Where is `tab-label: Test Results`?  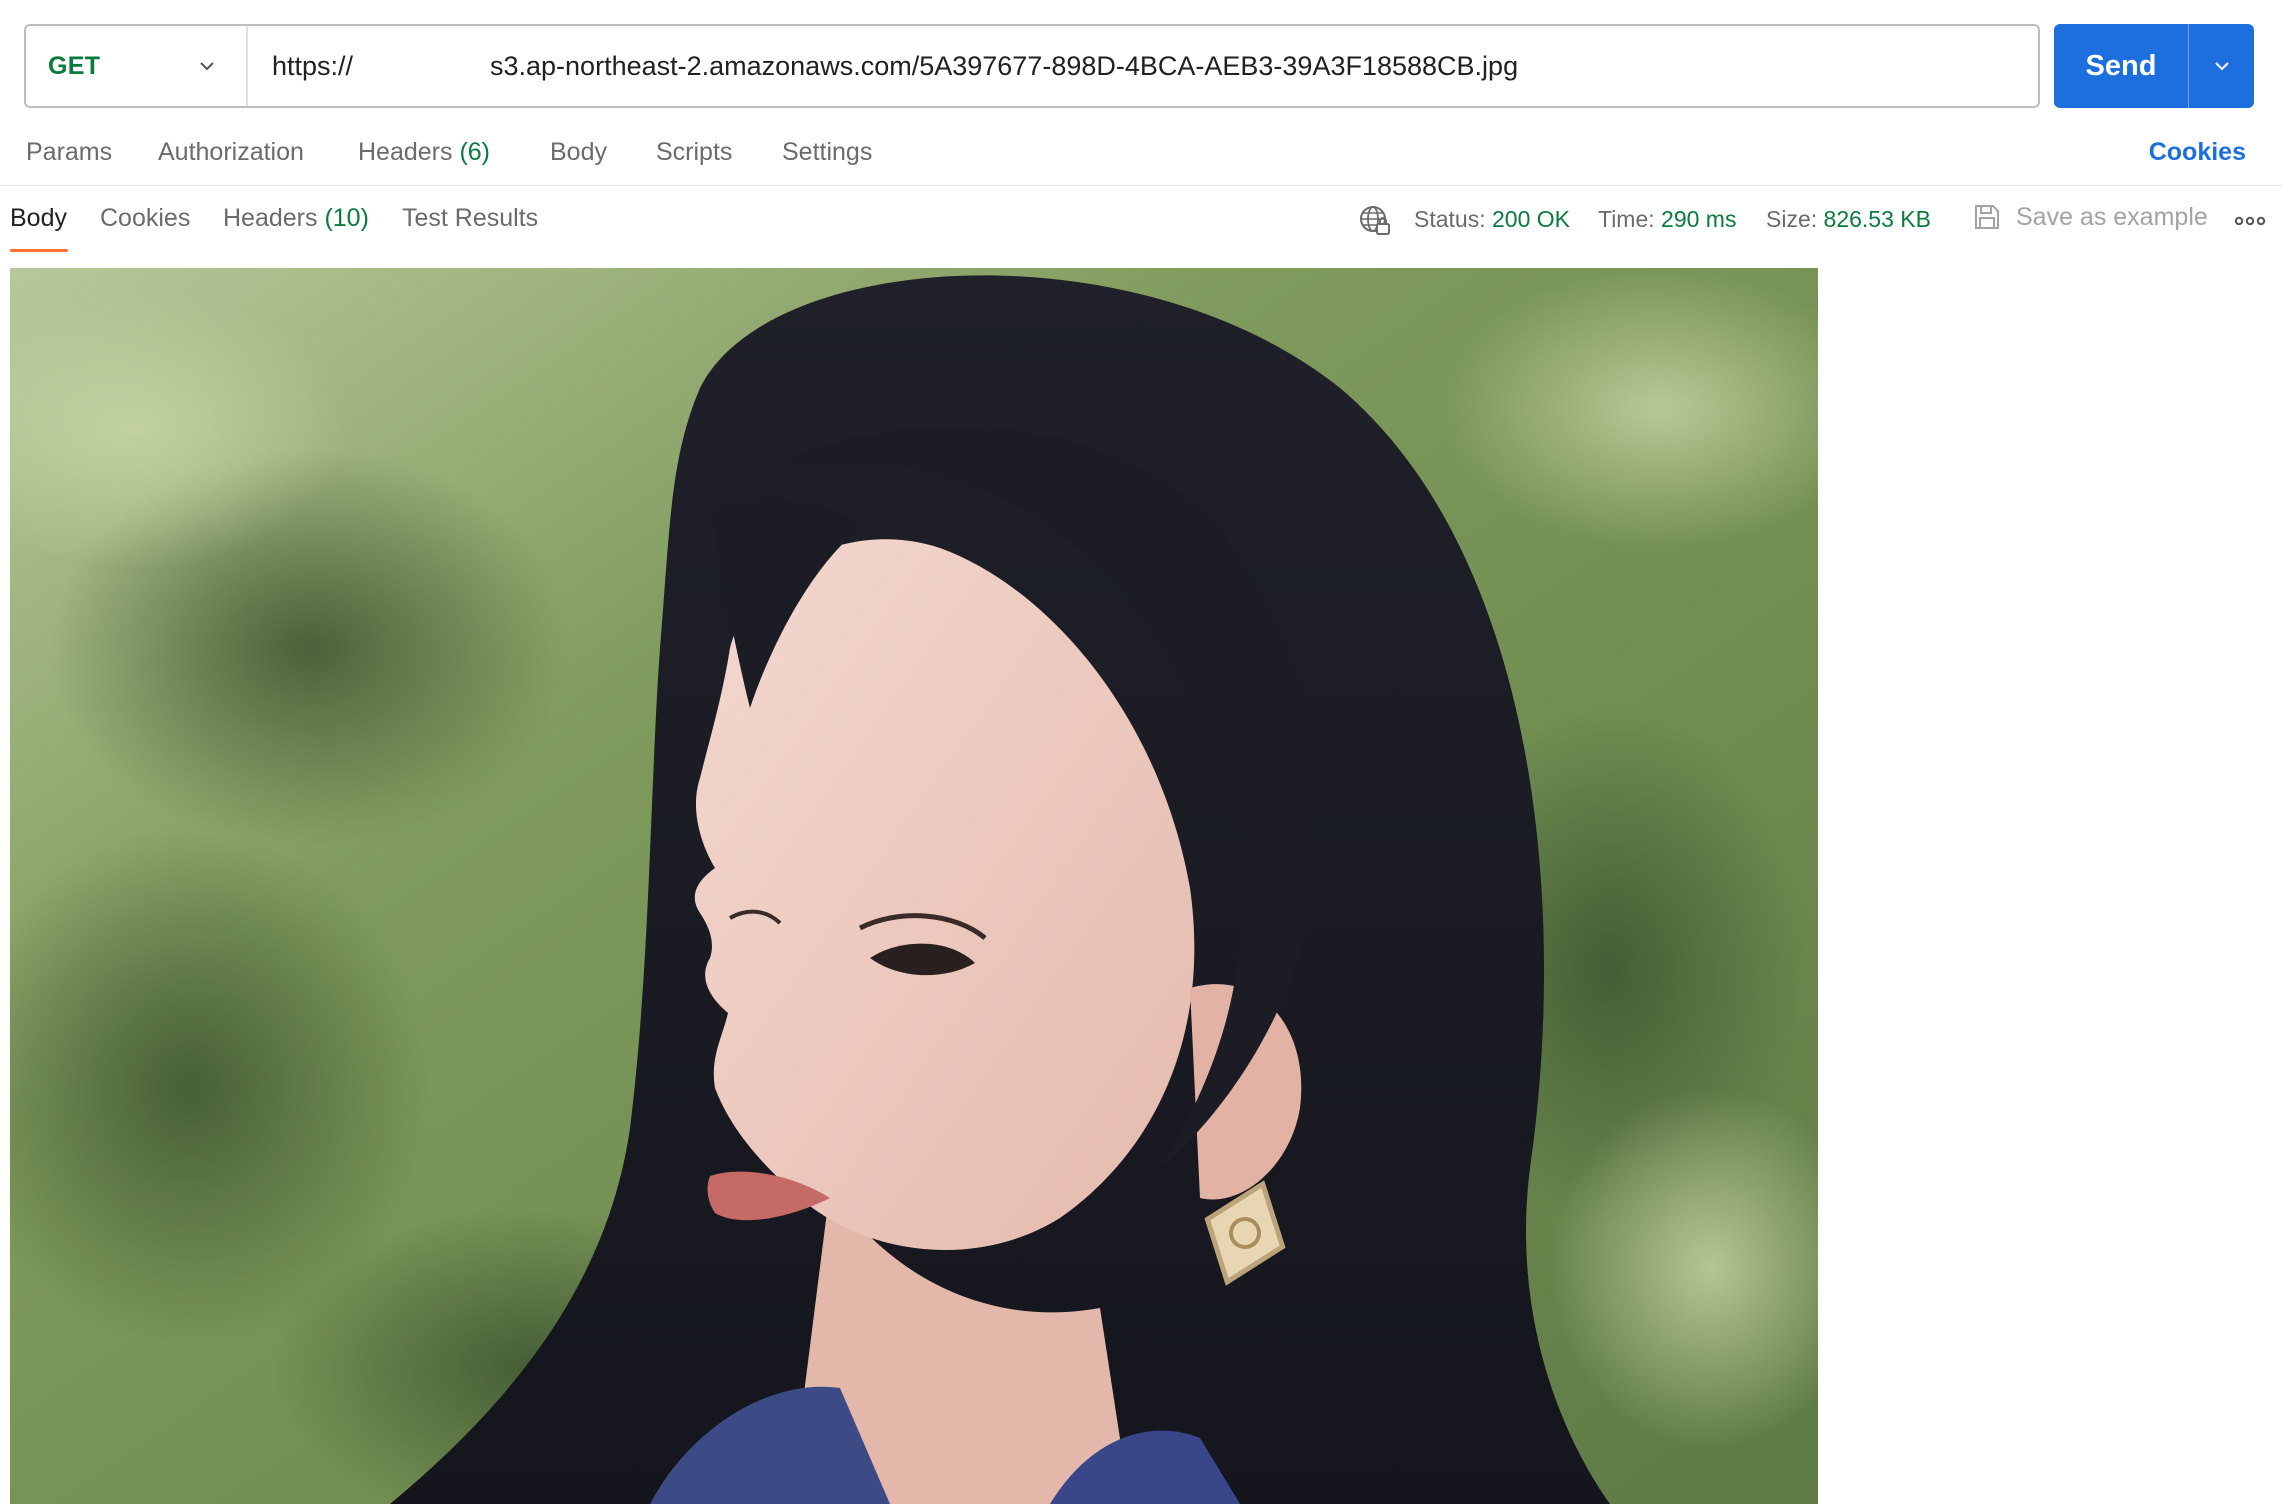 tab-label: Test Results is located at coordinates (470, 218).